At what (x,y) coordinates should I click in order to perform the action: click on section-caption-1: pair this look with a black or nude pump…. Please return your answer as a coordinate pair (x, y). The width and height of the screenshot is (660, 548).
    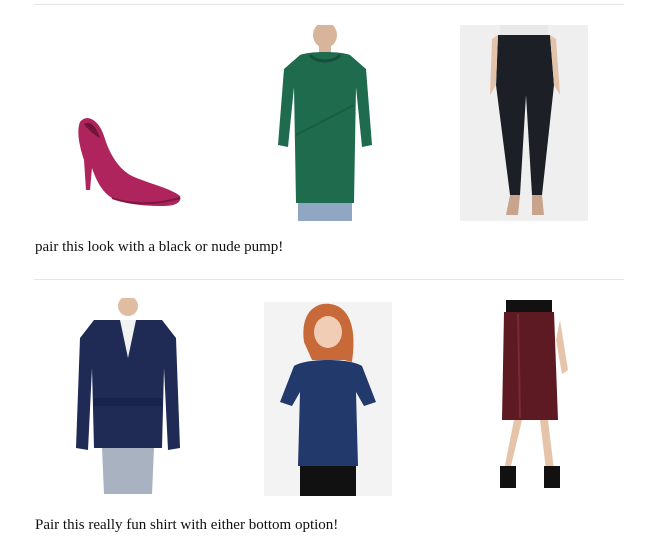
    Looking at the image, I should click on (159, 247).